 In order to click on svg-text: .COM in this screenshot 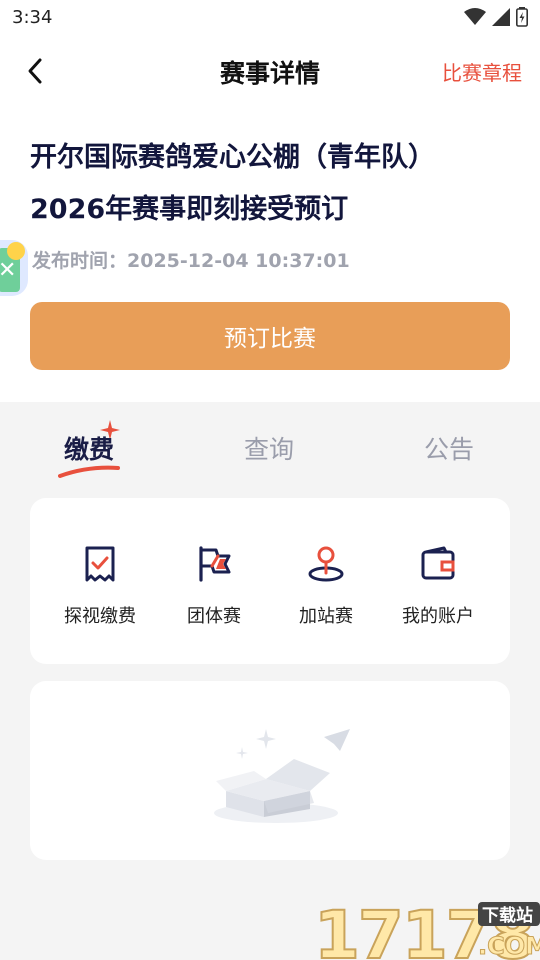, I will do `click(509, 946)`.